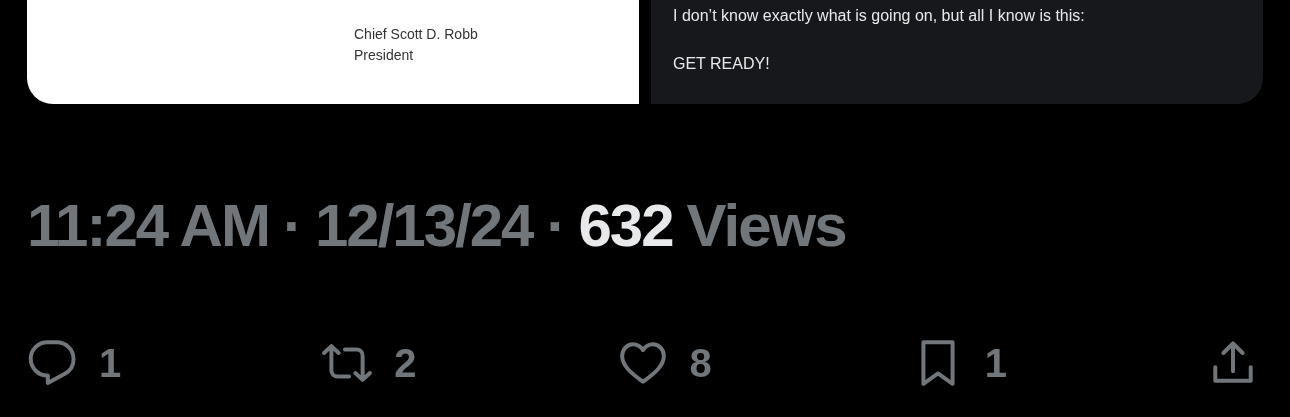 The height and width of the screenshot is (417, 1290). Describe the element at coordinates (722, 64) in the screenshot. I see `post-text: GET READY!` at that location.